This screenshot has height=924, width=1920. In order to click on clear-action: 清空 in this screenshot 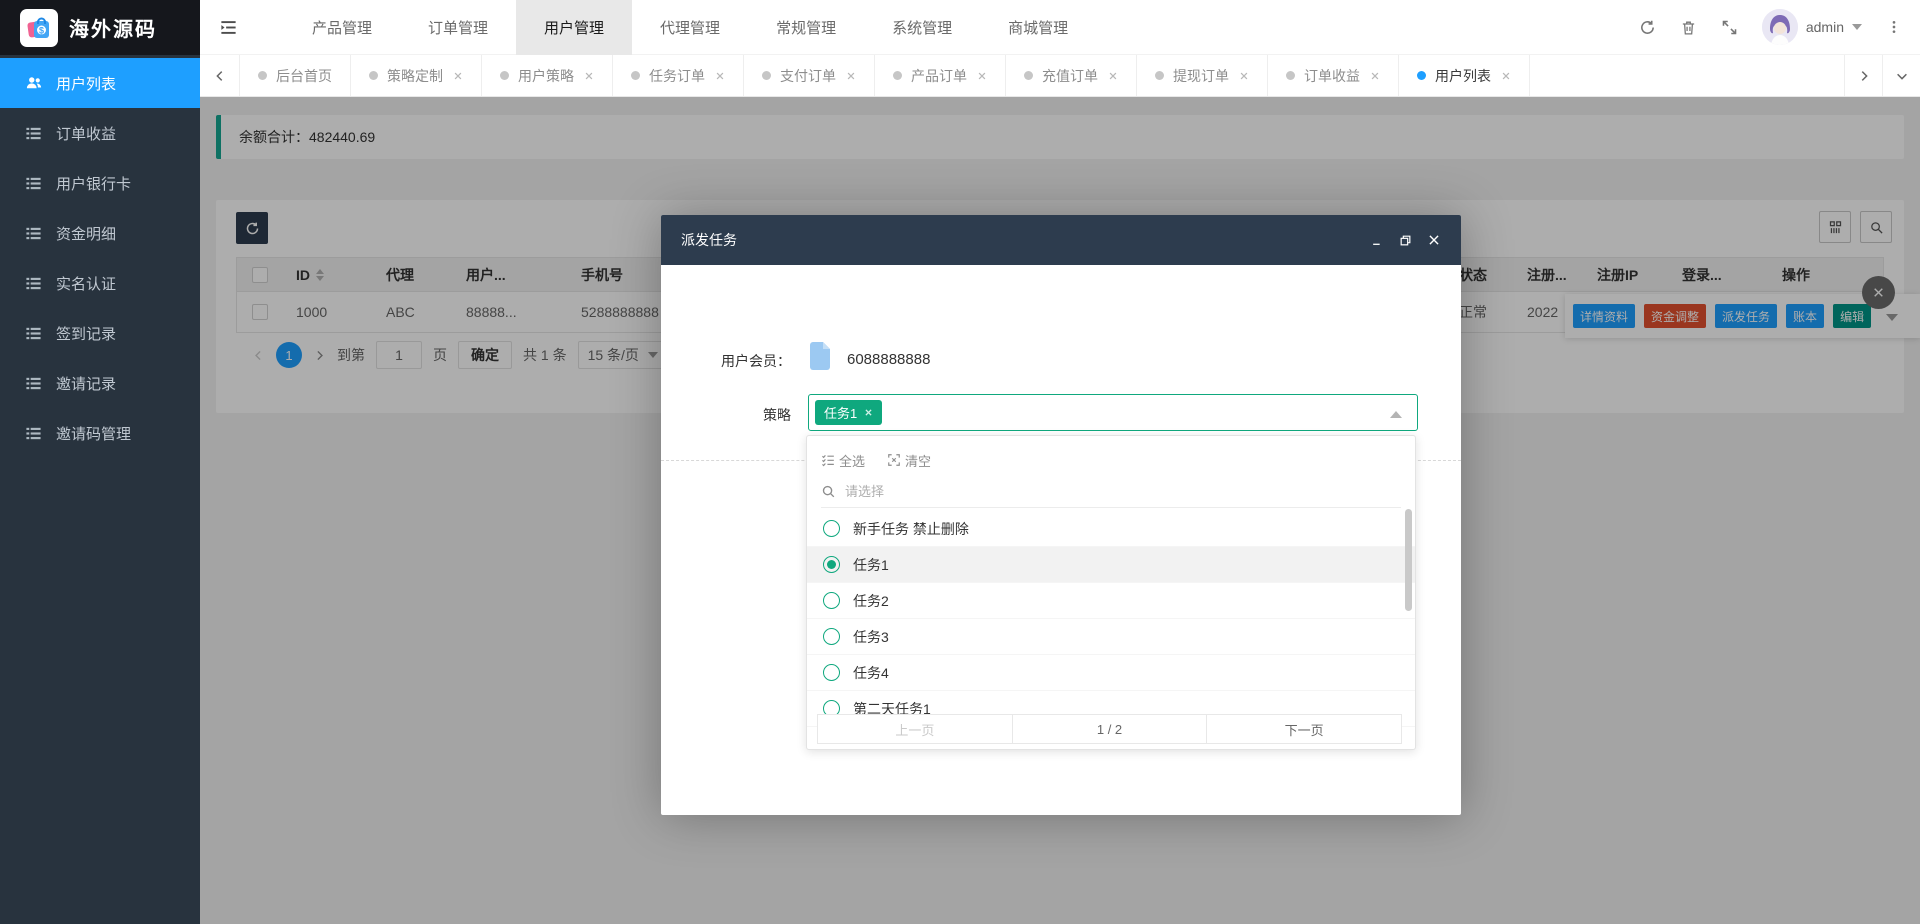, I will do `click(909, 460)`.